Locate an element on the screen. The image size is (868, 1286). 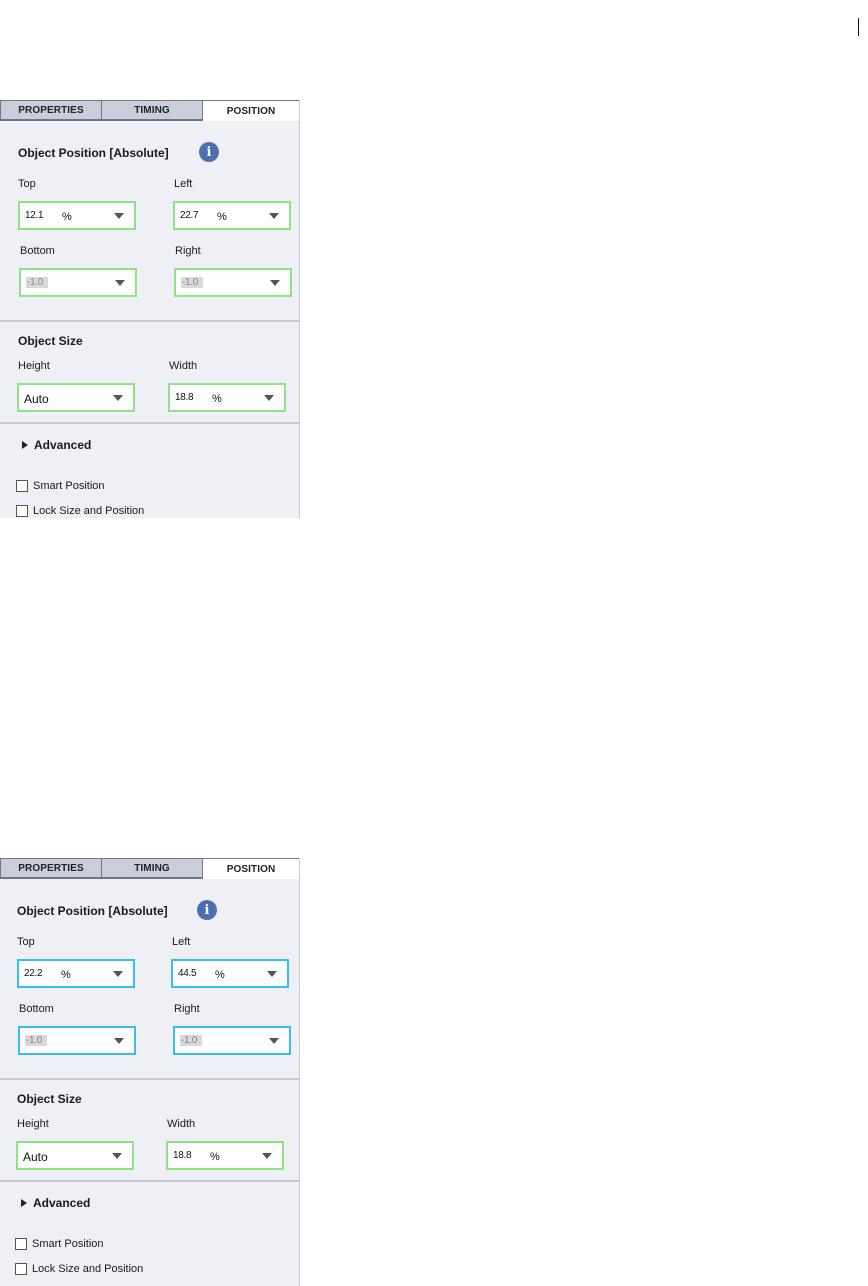
left-field: 44.5 % is located at coordinates (230, 973).